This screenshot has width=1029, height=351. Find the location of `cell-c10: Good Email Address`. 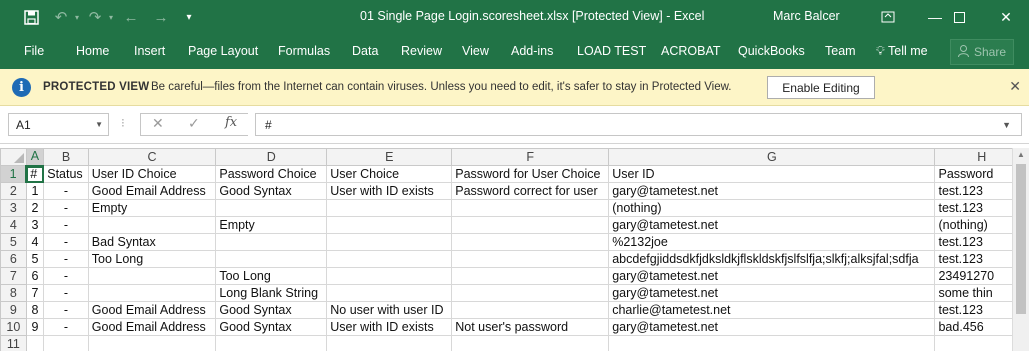

cell-c10: Good Email Address is located at coordinates (152, 327).